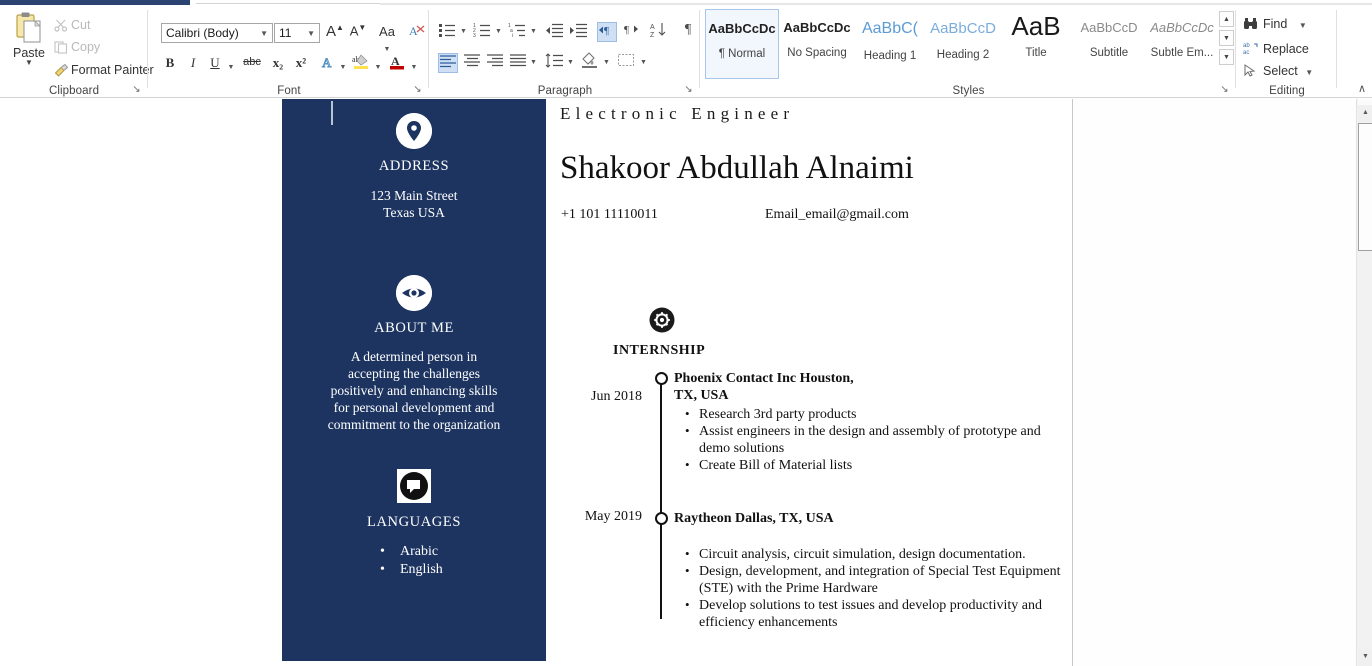 Image resolution: width=1372 pixels, height=666 pixels. I want to click on paste-button: Paste ▼, so click(29, 46).